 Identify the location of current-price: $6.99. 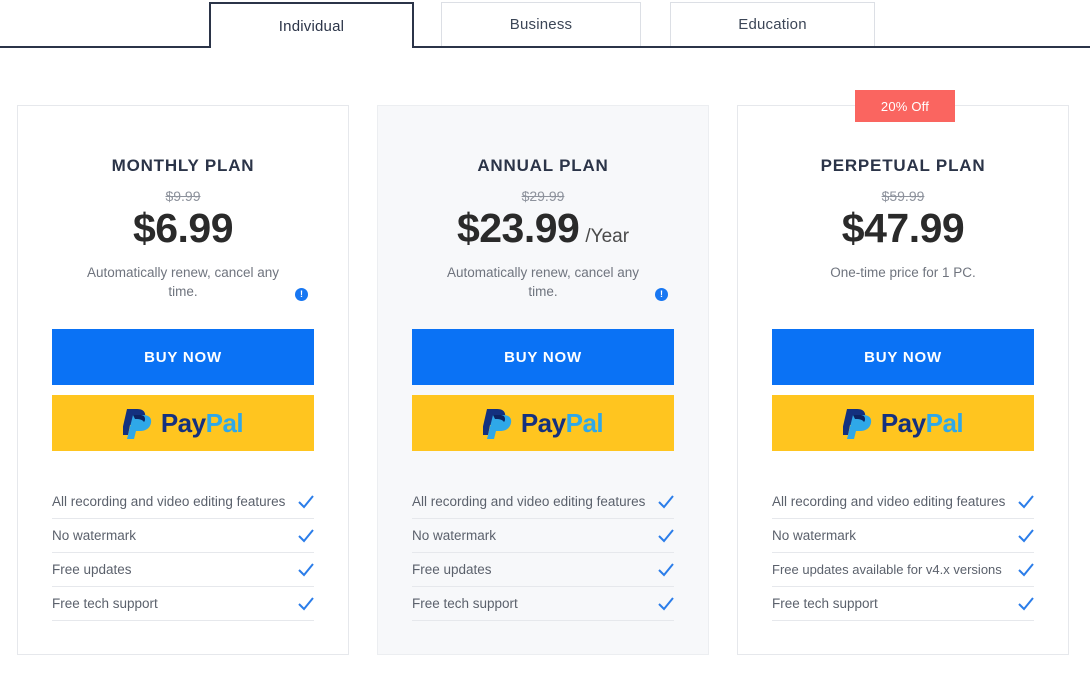
(183, 228).